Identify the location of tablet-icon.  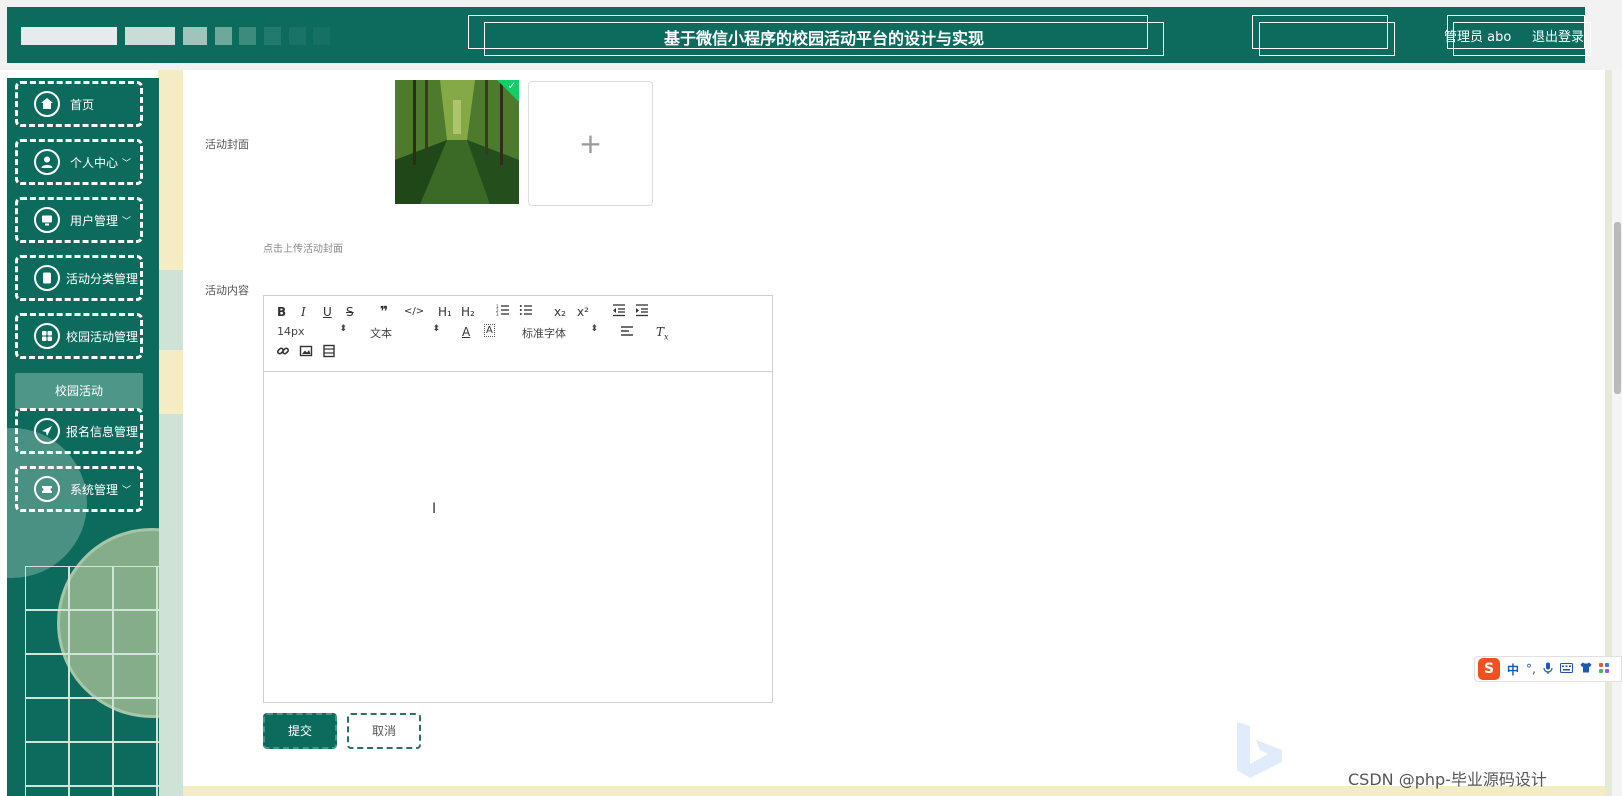
(47, 278).